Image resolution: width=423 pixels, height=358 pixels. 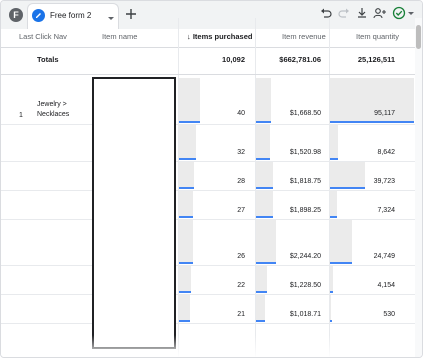 What do you see at coordinates (131, 14) in the screenshot?
I see `add-tab-icon` at bounding box center [131, 14].